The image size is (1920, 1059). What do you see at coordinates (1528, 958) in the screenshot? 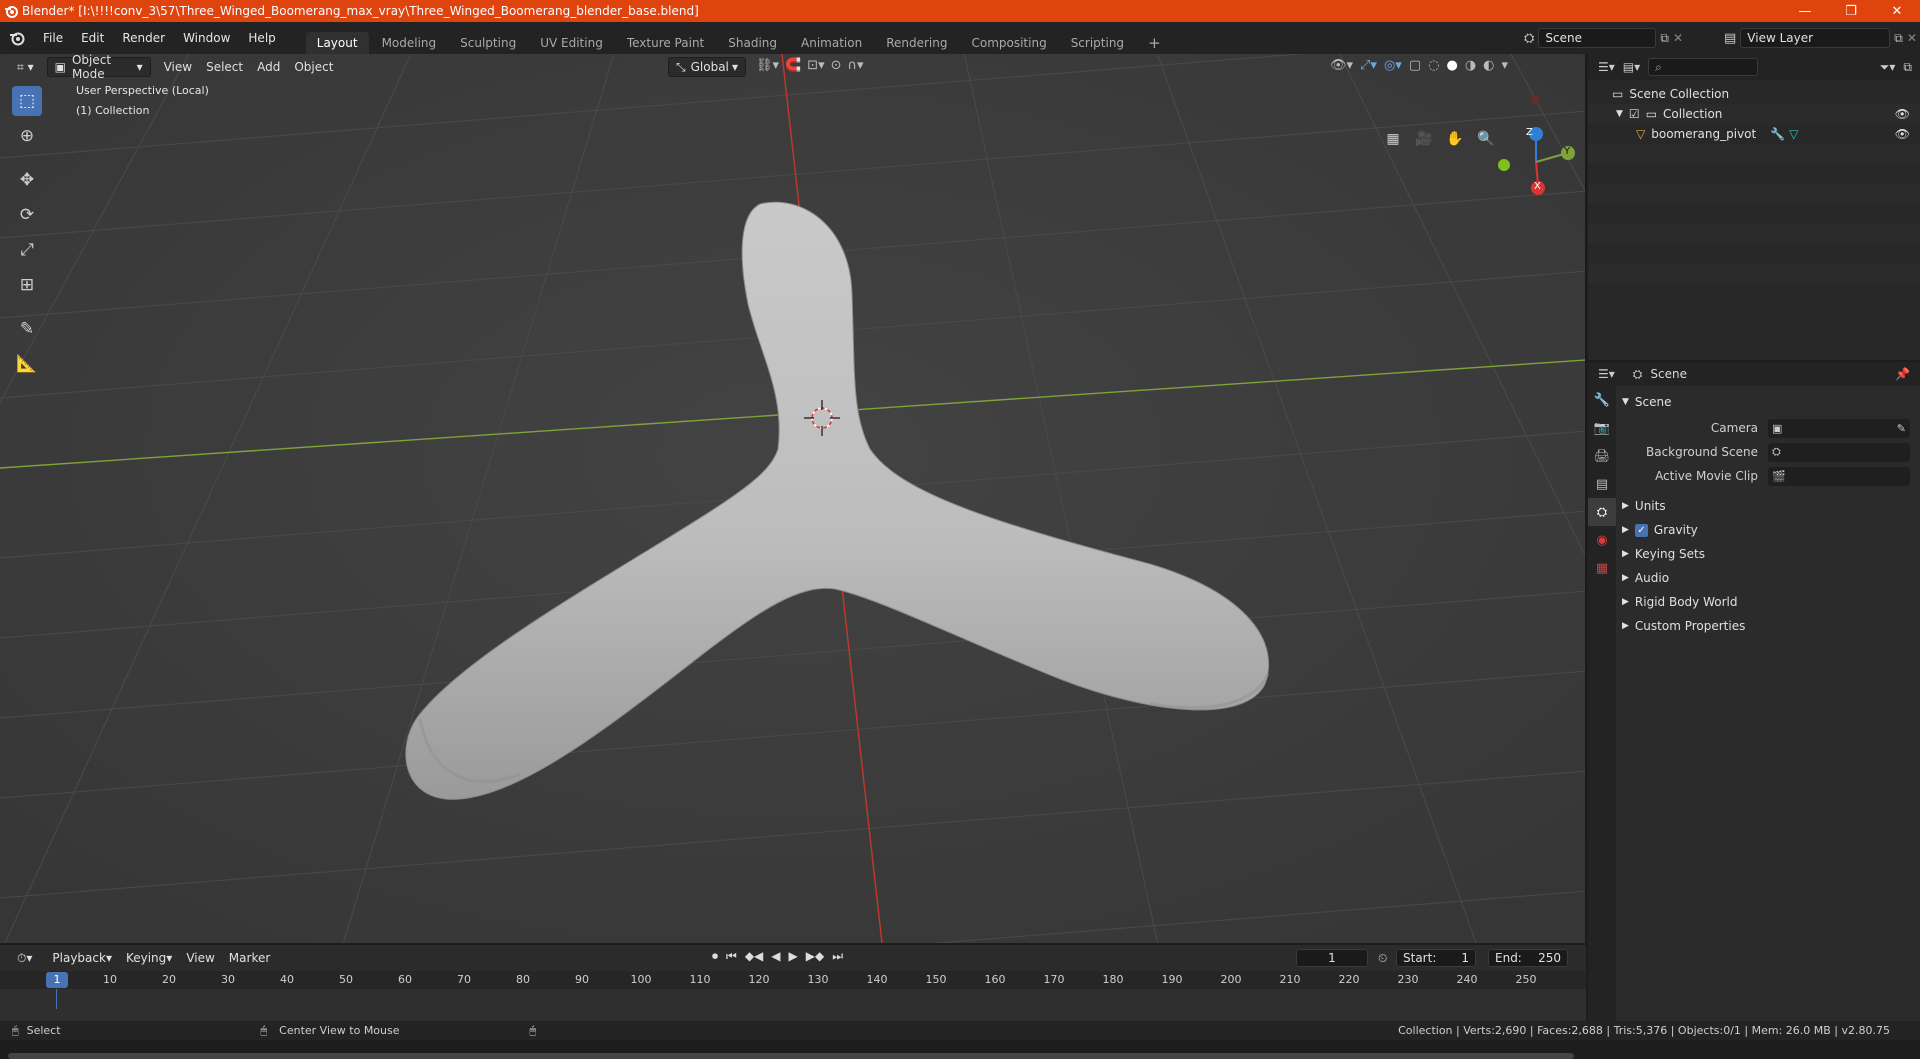
I see `end-frame-field: End: 250` at bounding box center [1528, 958].